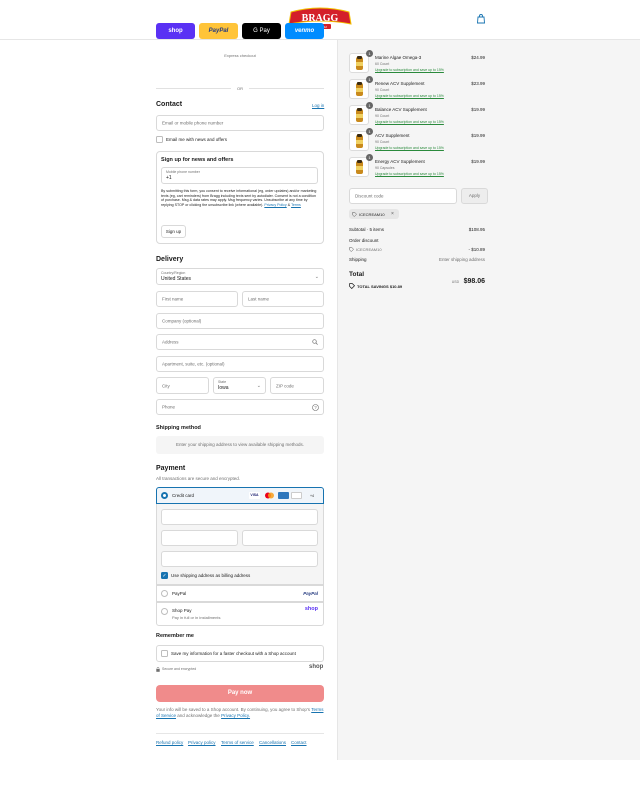 Image resolution: width=640 pixels, height=787 pixels. I want to click on save-info-checkbox, so click(164, 653).